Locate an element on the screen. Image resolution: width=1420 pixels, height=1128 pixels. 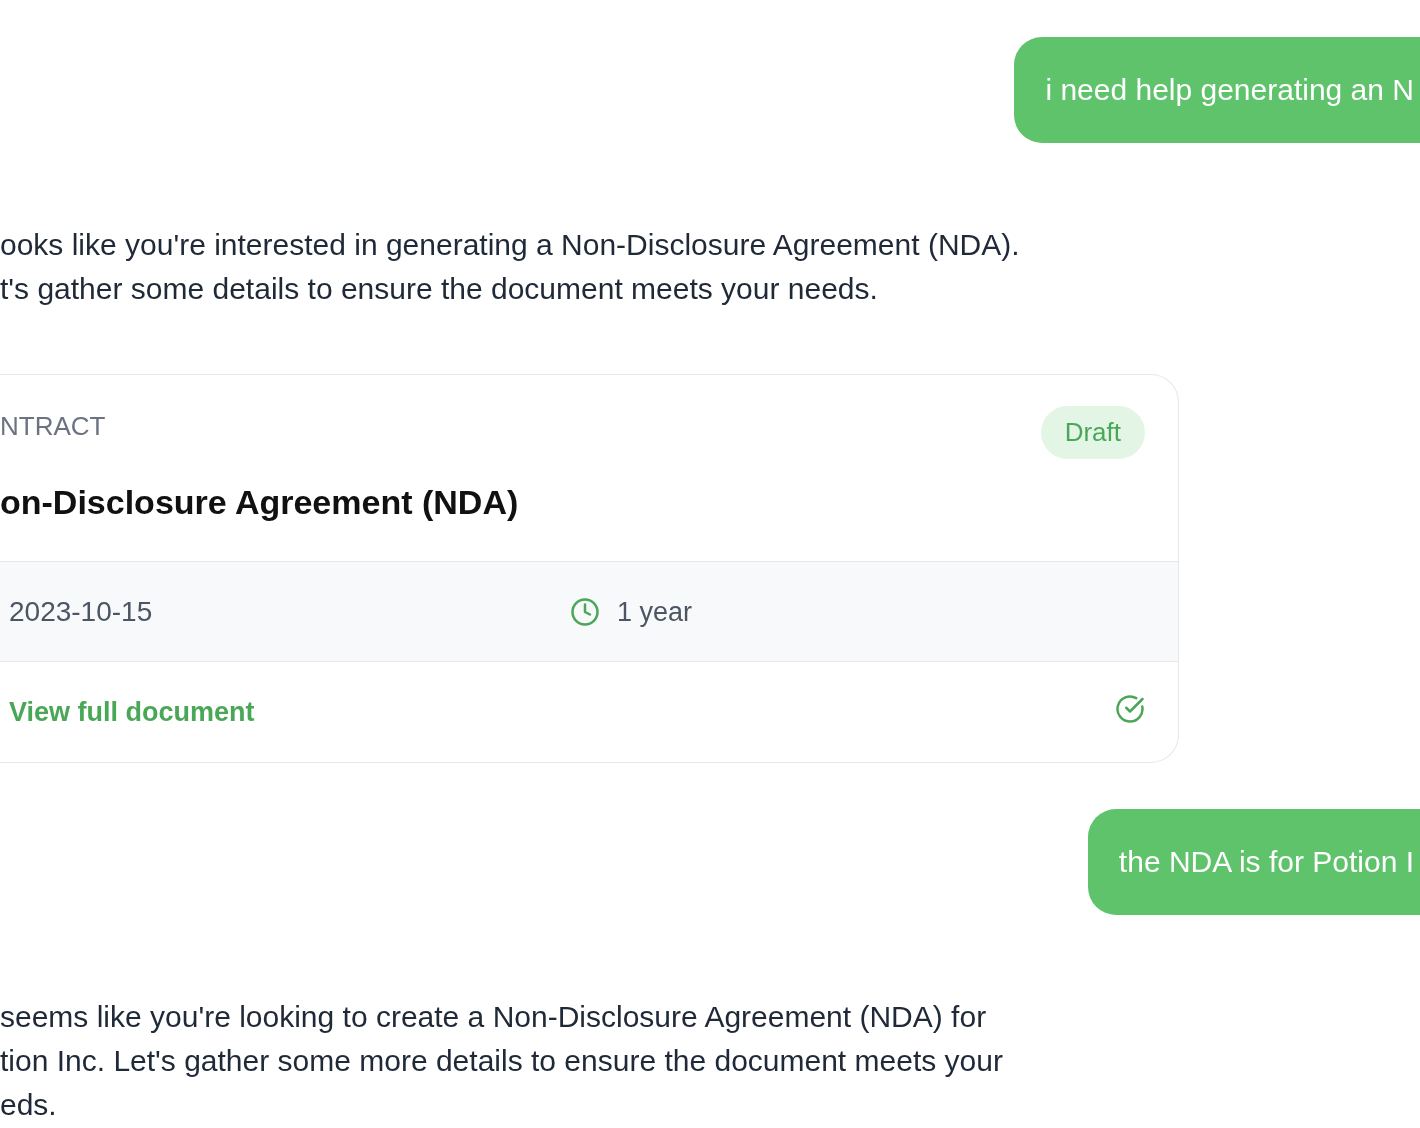
contract-title: on-Disclosure Agreement (NDA) is located at coordinates (259, 502).